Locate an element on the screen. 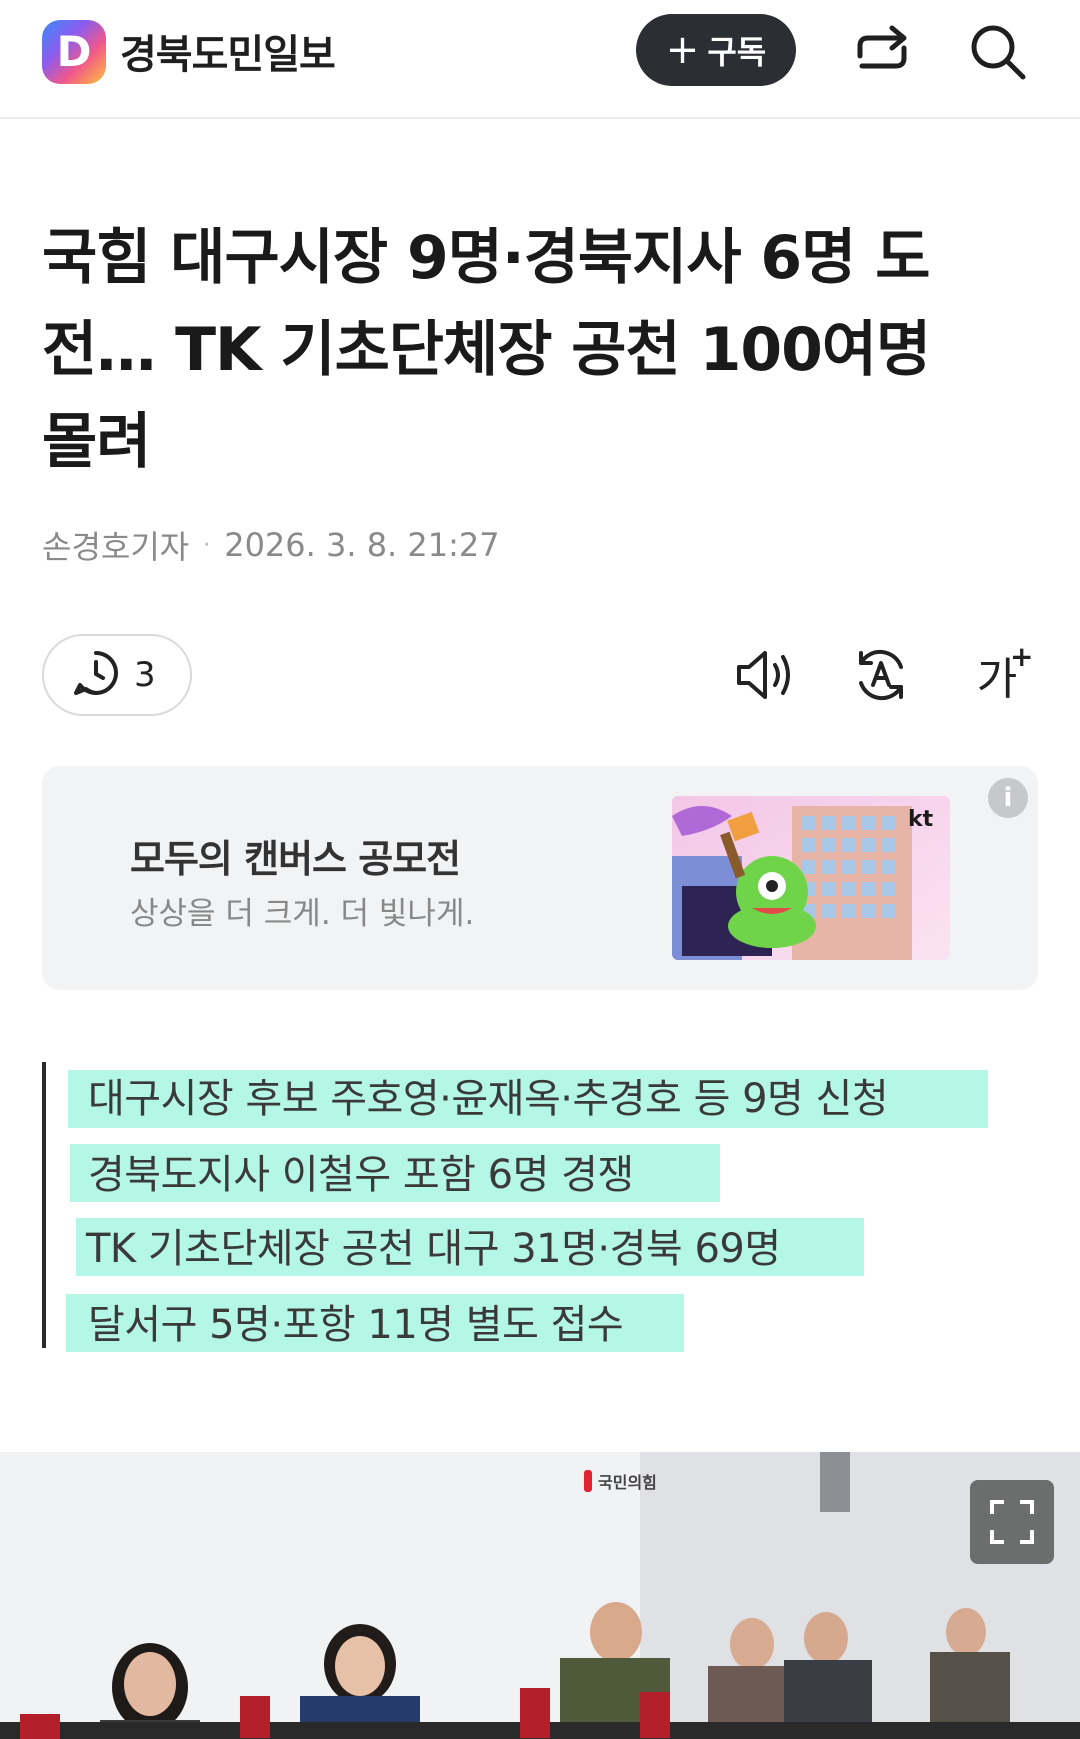  summary-line-1: 대구시장 후보 주호영·윤재옥·추경호 등 9명 신청 is located at coordinates (488, 1099).